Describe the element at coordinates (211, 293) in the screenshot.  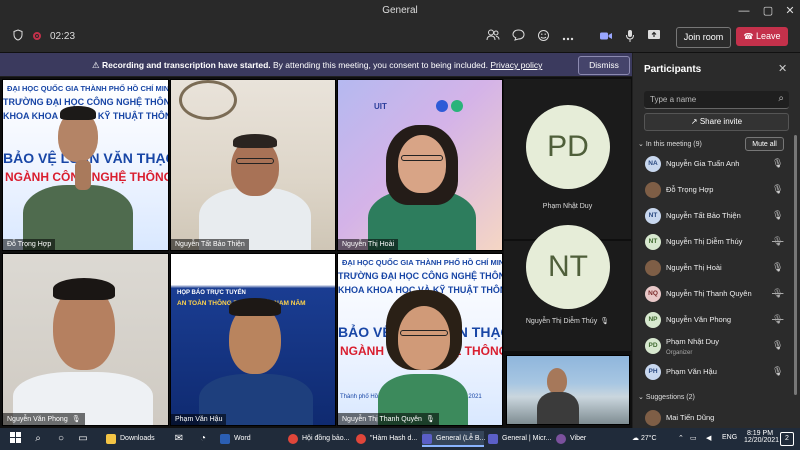
I see `backdrop-title: HỌP BÁO TRỰC TUYẾN` at that location.